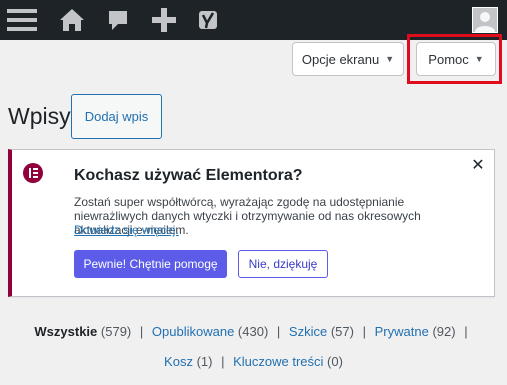 This screenshot has height=385, width=507. What do you see at coordinates (188, 175) in the screenshot?
I see `notice-title: Kochasz używać Elementora?` at bounding box center [188, 175].